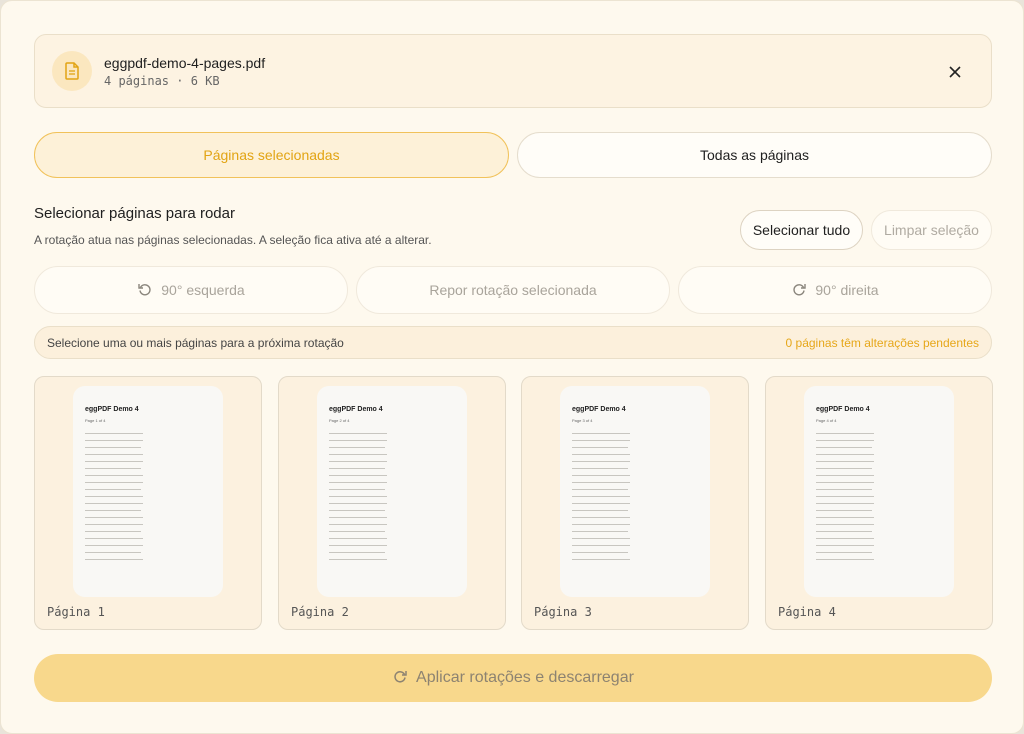  I want to click on rotate-icon, so click(400, 678).